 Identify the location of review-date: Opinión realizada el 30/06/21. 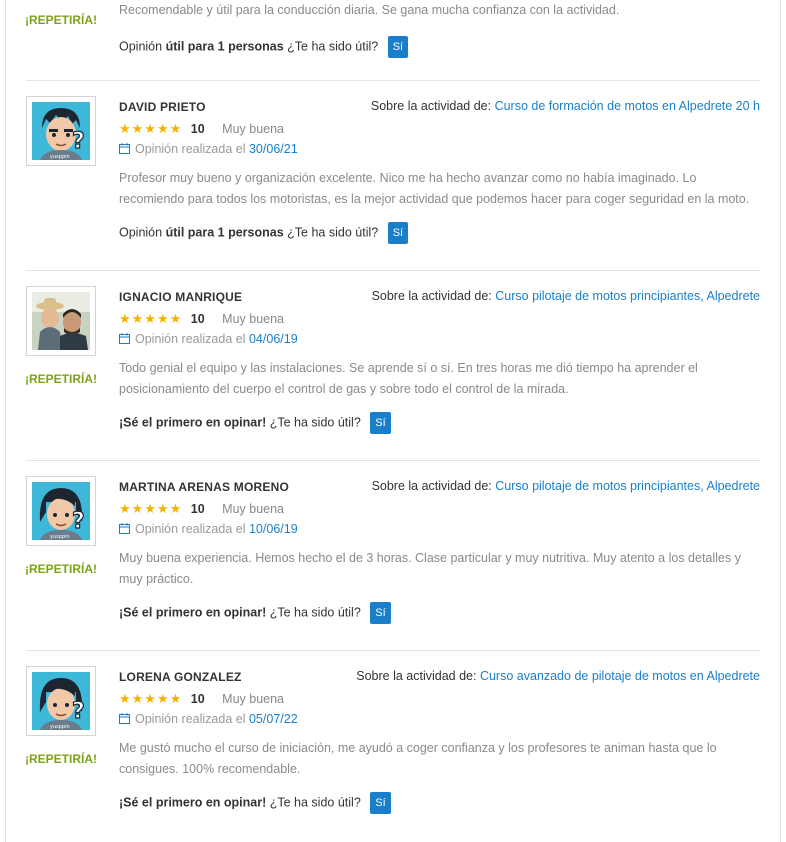
(208, 149).